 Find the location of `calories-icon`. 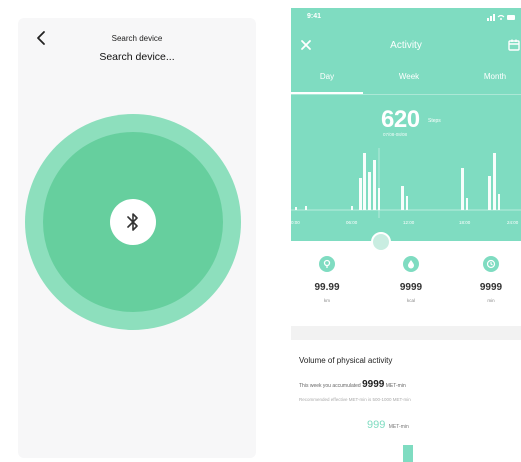

calories-icon is located at coordinates (411, 264).